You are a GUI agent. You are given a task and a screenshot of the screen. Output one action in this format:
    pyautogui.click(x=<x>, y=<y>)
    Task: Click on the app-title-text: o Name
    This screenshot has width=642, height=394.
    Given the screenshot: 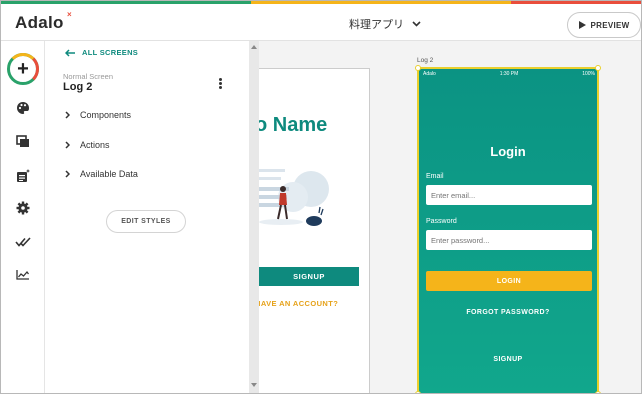 What is the action you would take?
    pyautogui.click(x=293, y=125)
    